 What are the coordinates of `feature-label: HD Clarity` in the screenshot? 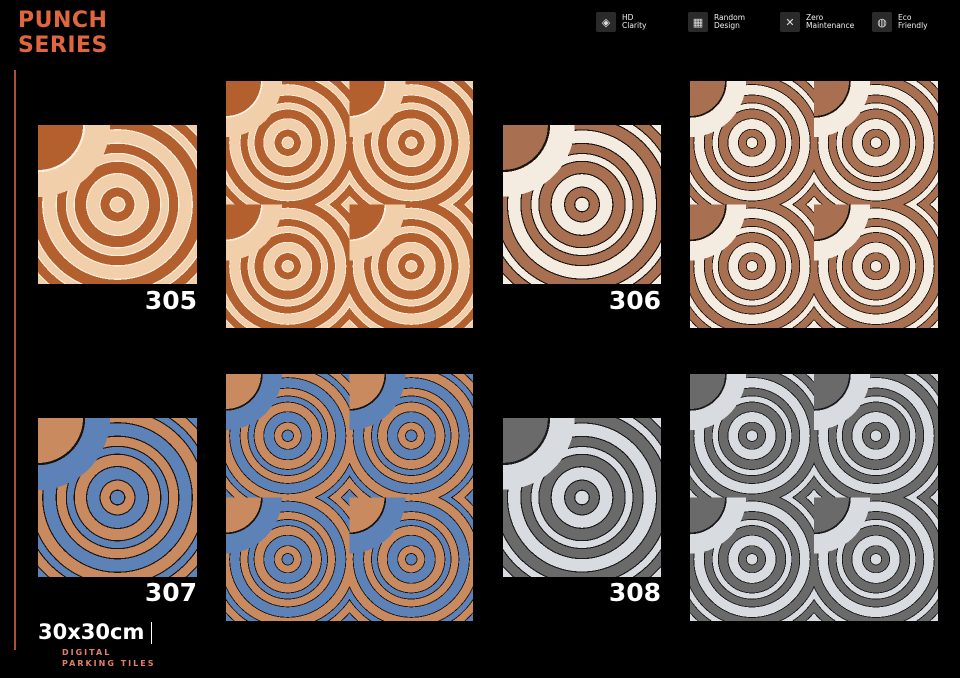 It's located at (634, 21).